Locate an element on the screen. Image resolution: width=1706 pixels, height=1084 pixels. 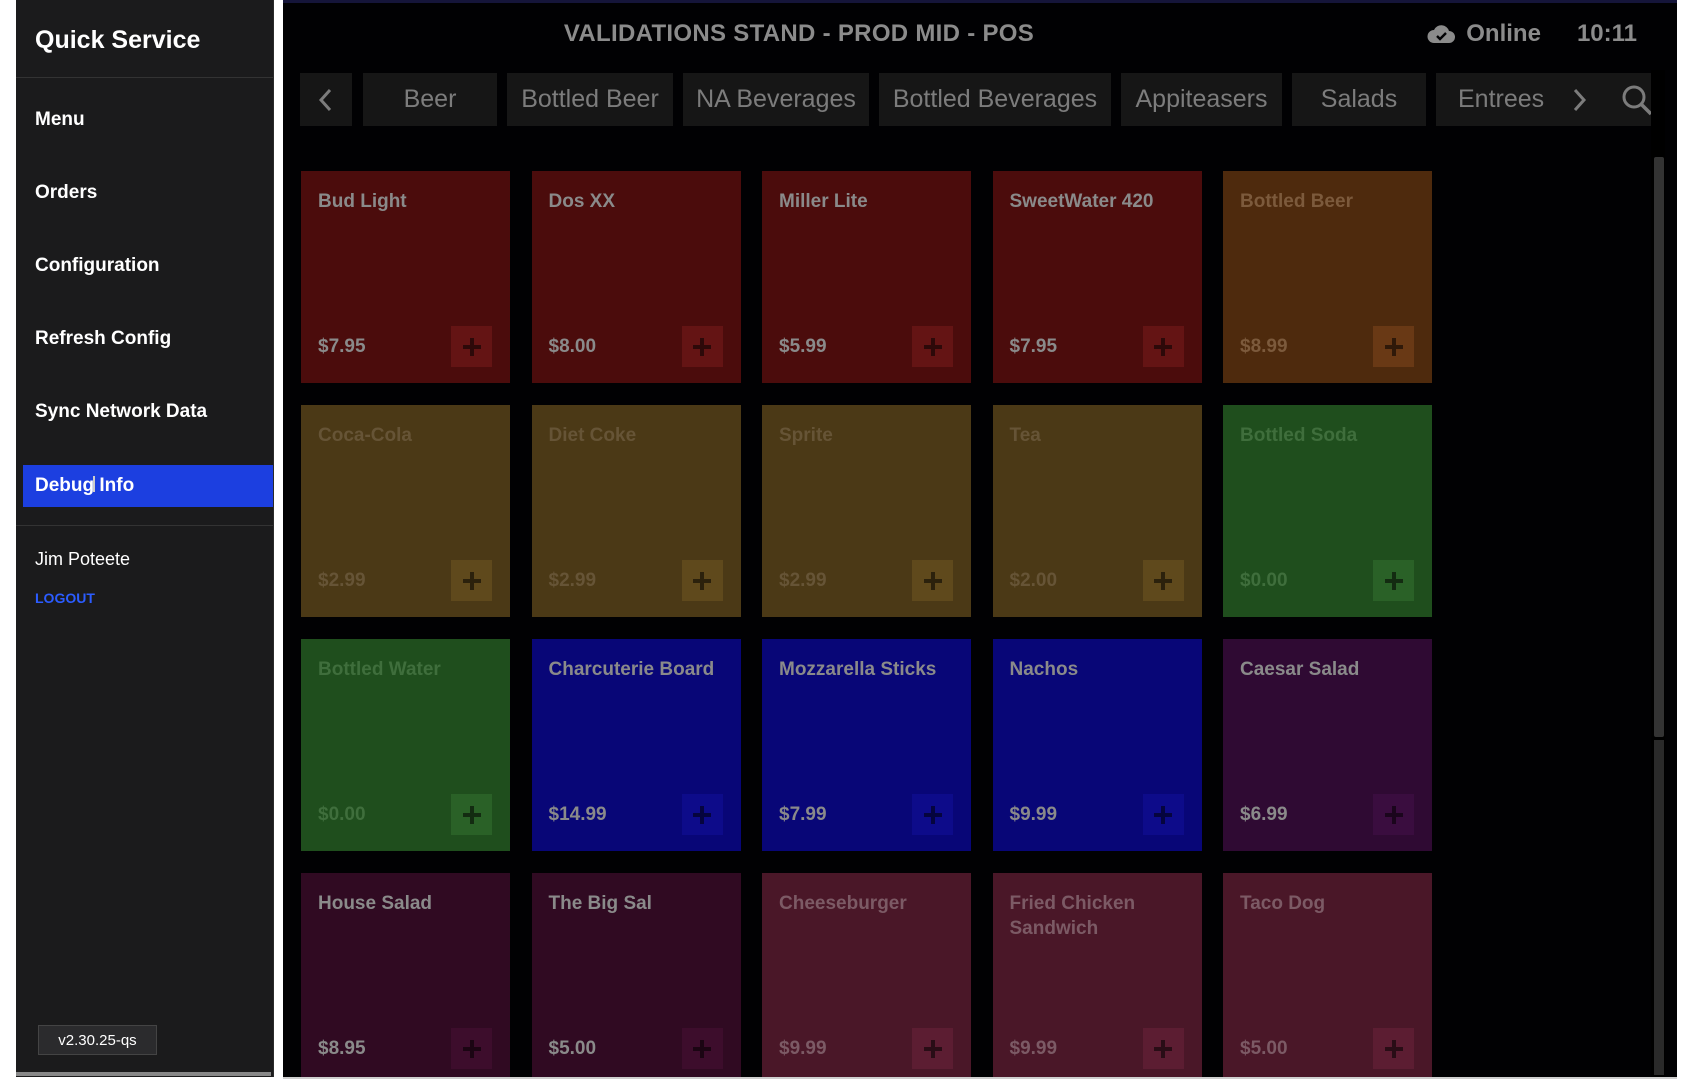
menu-item-tile: Nachos $9.99 is located at coordinates (1097, 745).